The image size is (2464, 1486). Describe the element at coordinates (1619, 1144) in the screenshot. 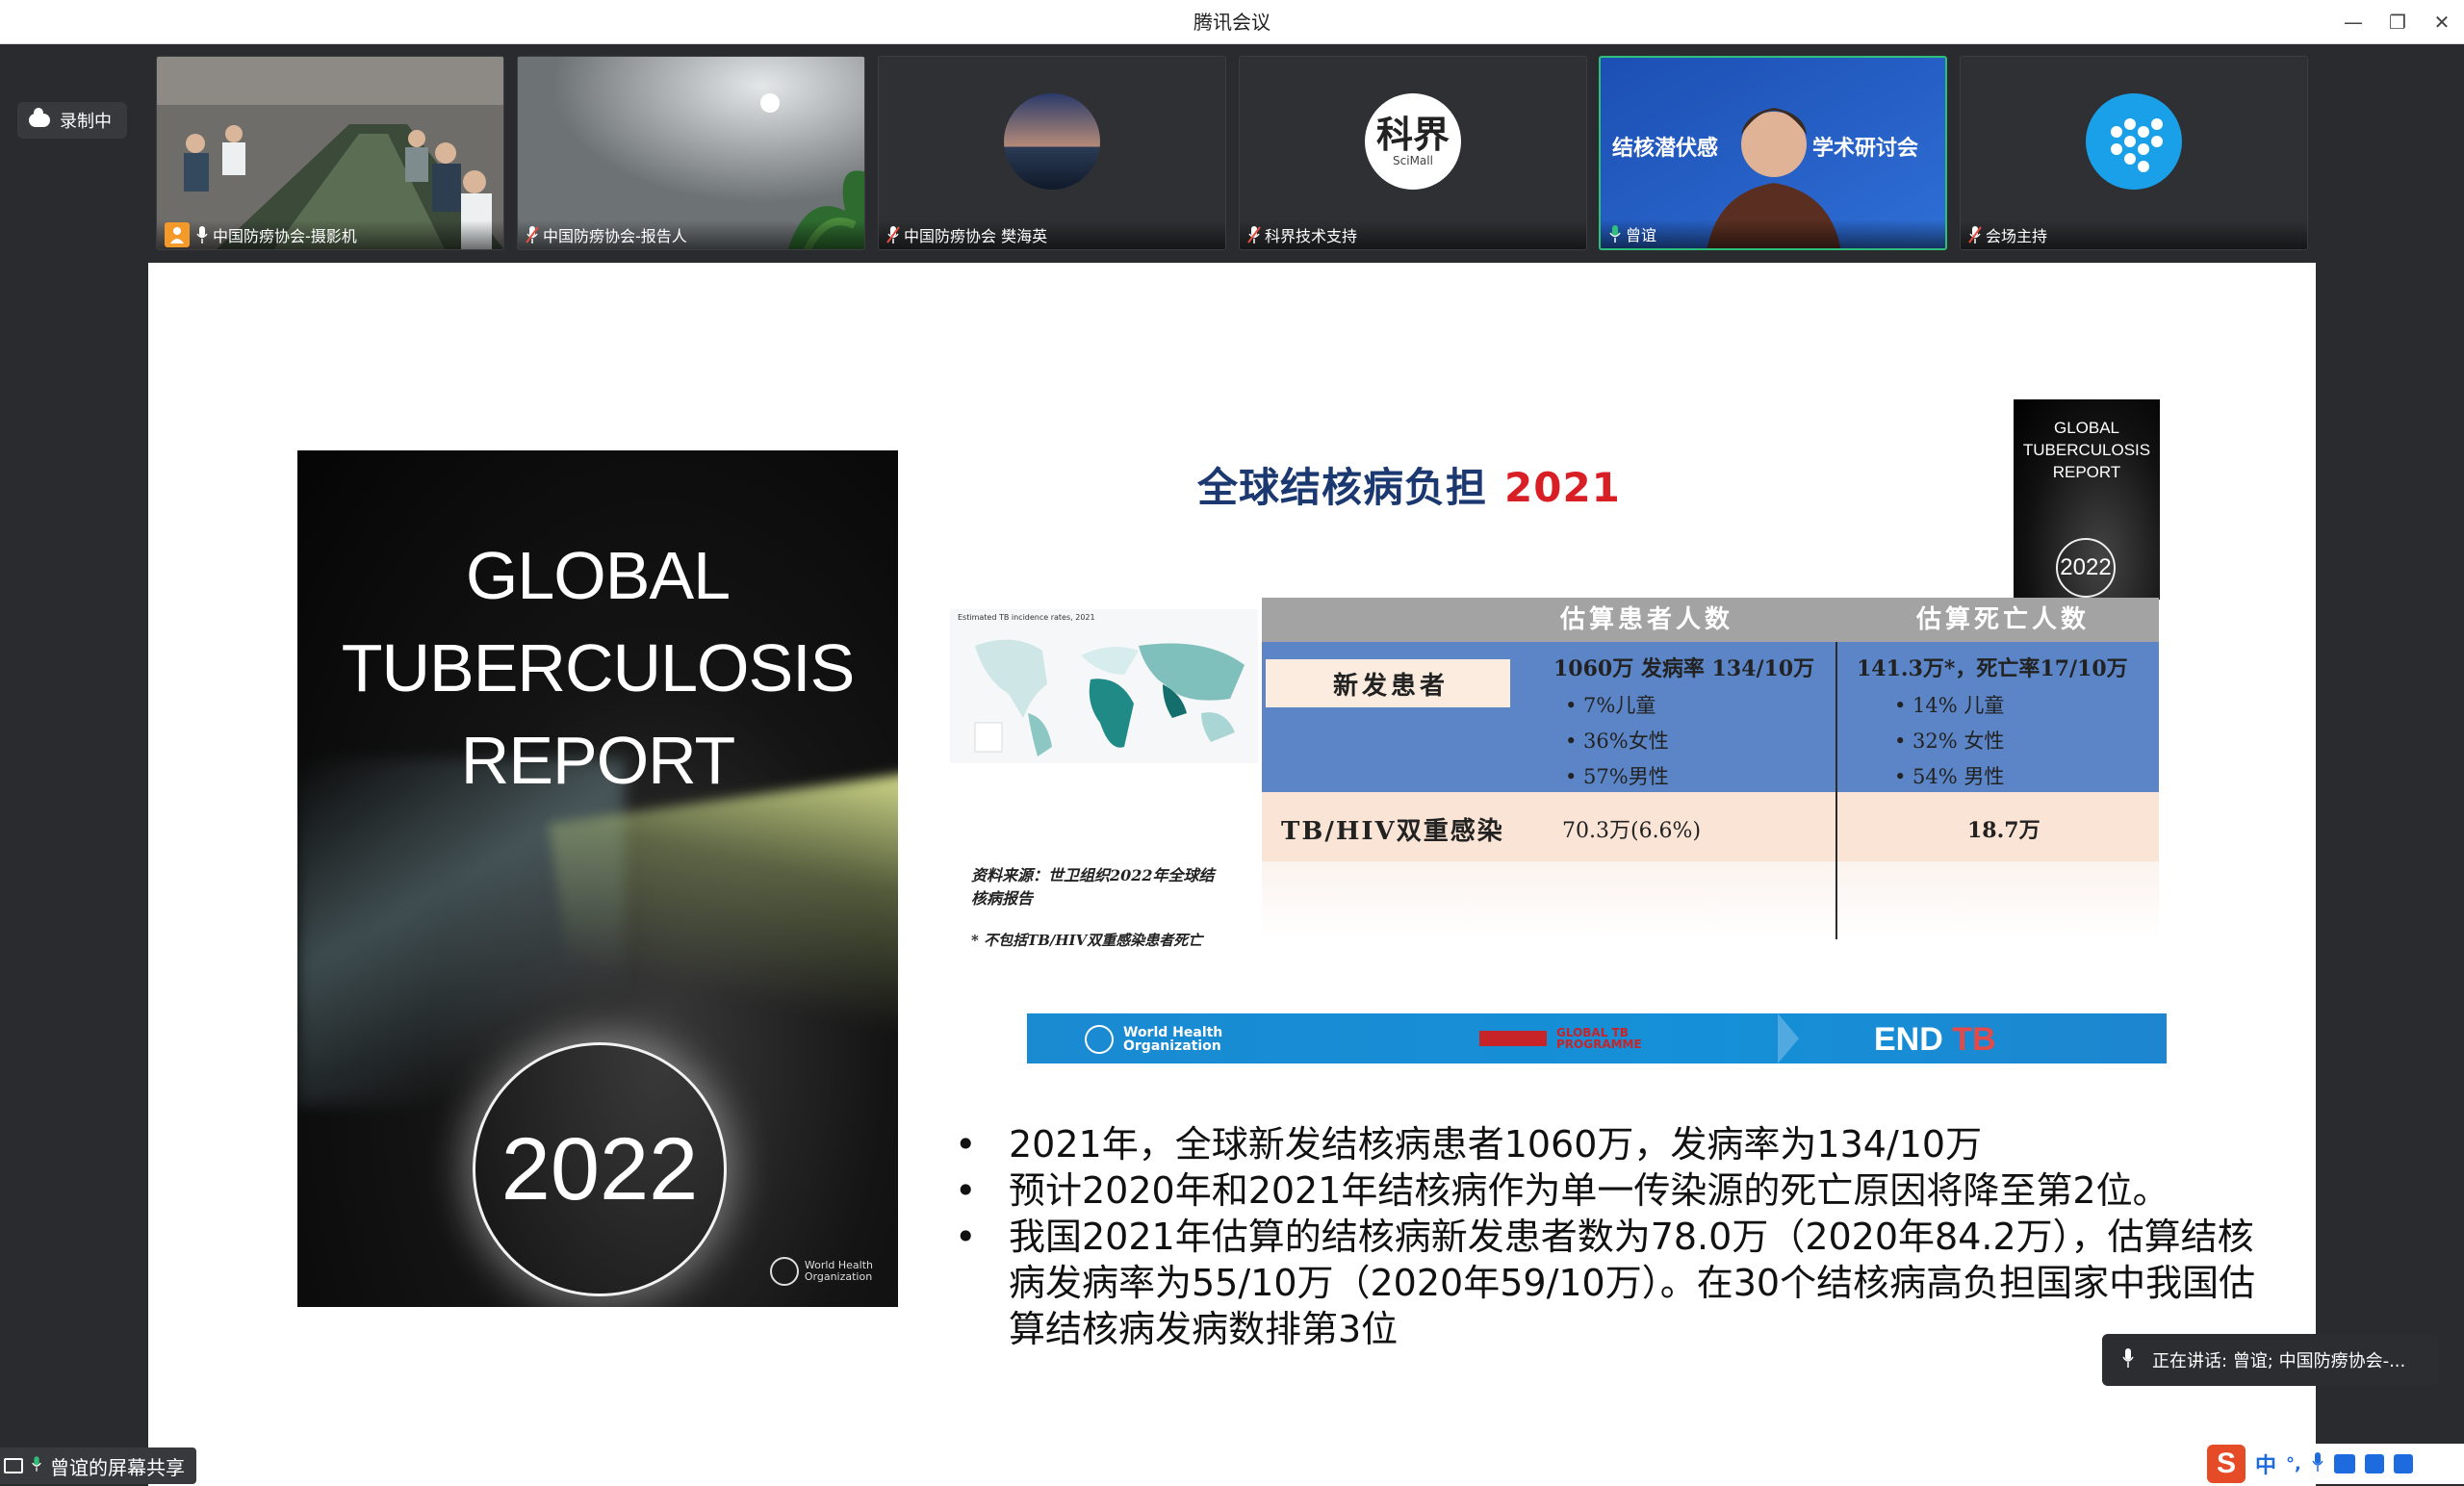

I see `bullet-item: 2021年，全球新发结核病患者1060万，发病率为134/10万` at that location.